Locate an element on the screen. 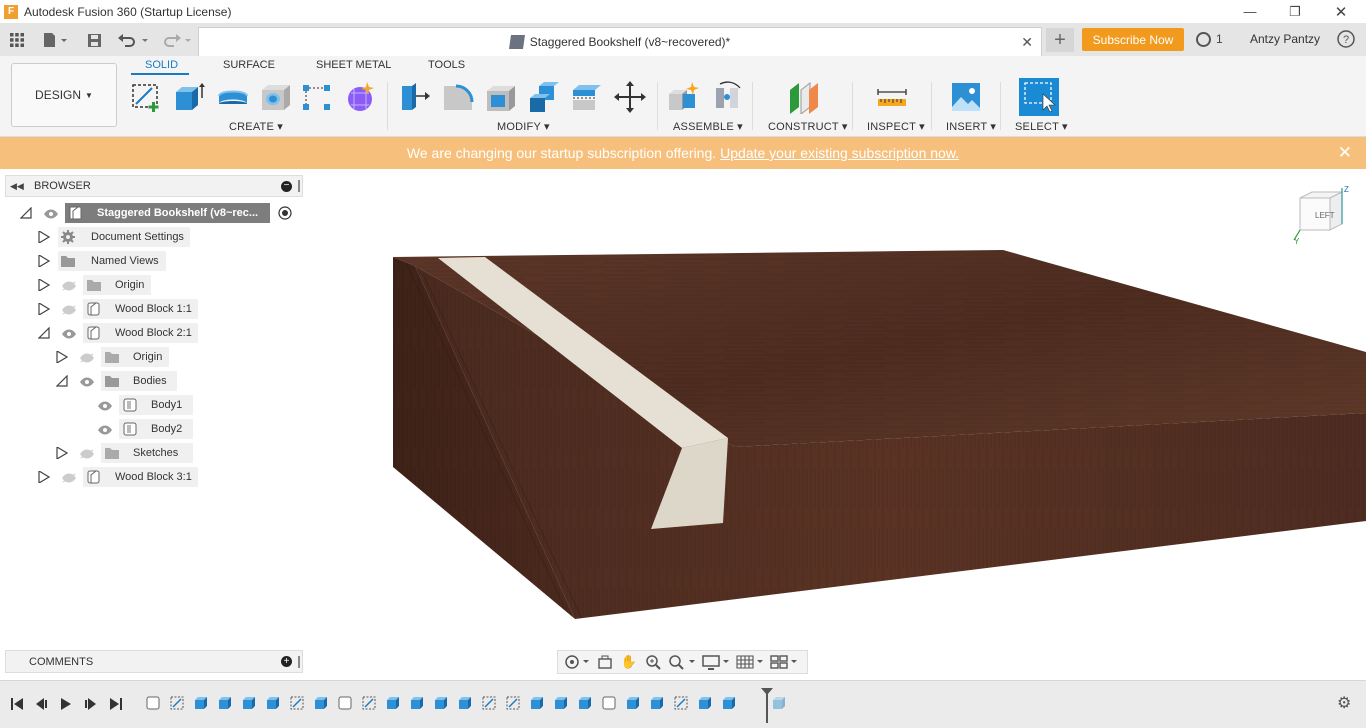 This screenshot has width=1366, height=728. look-at-icon is located at coordinates (605, 662).